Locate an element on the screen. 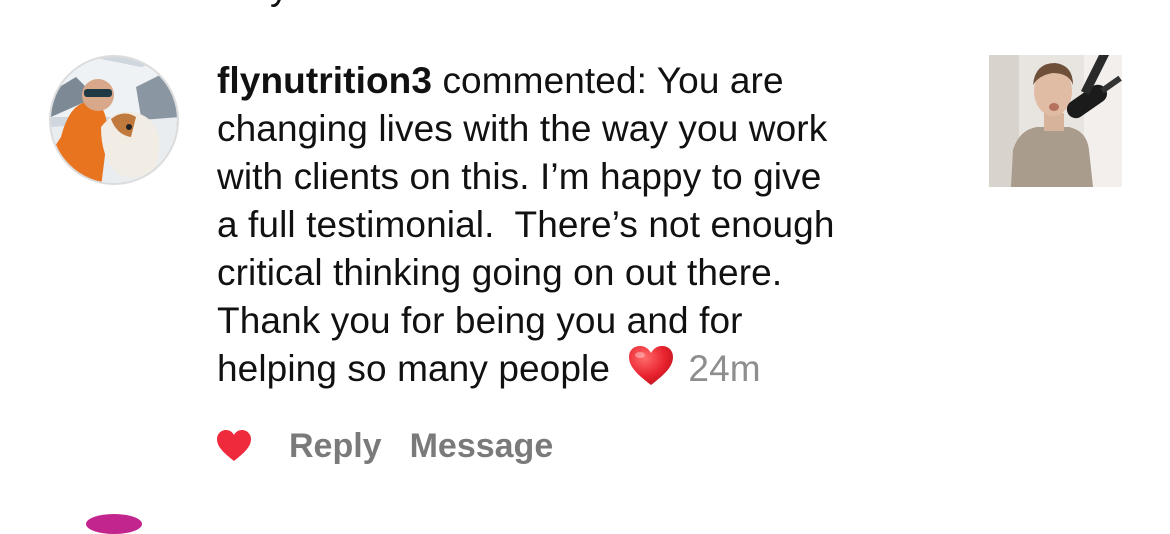  comment-line-4: a full testimonial. There’s not enough is located at coordinates (526, 224).